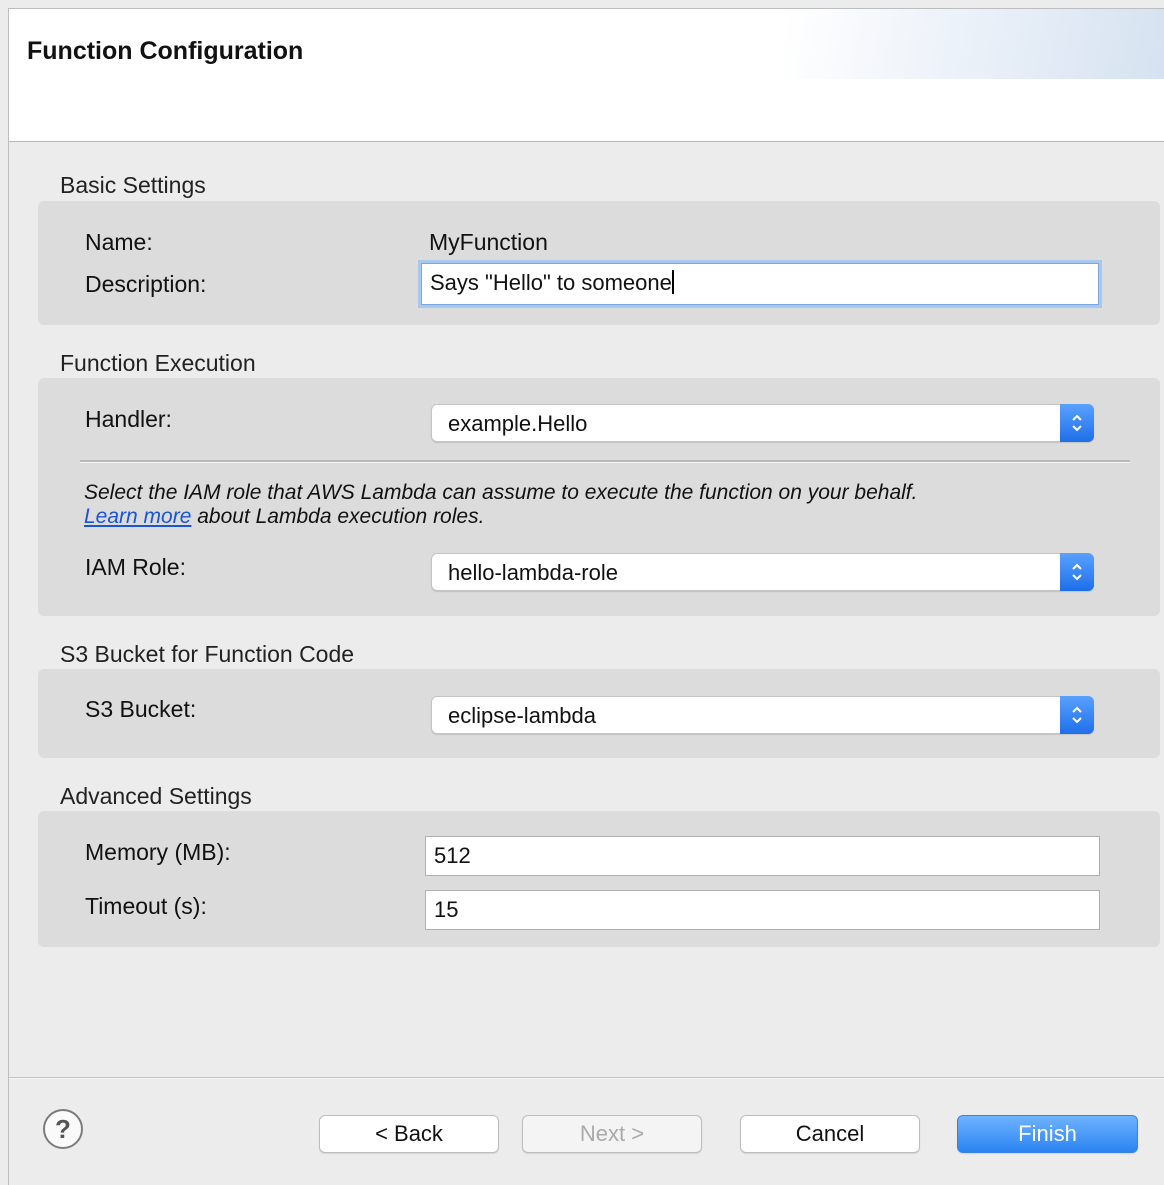  What do you see at coordinates (830, 1134) in the screenshot?
I see `cancel-button: Cancel` at bounding box center [830, 1134].